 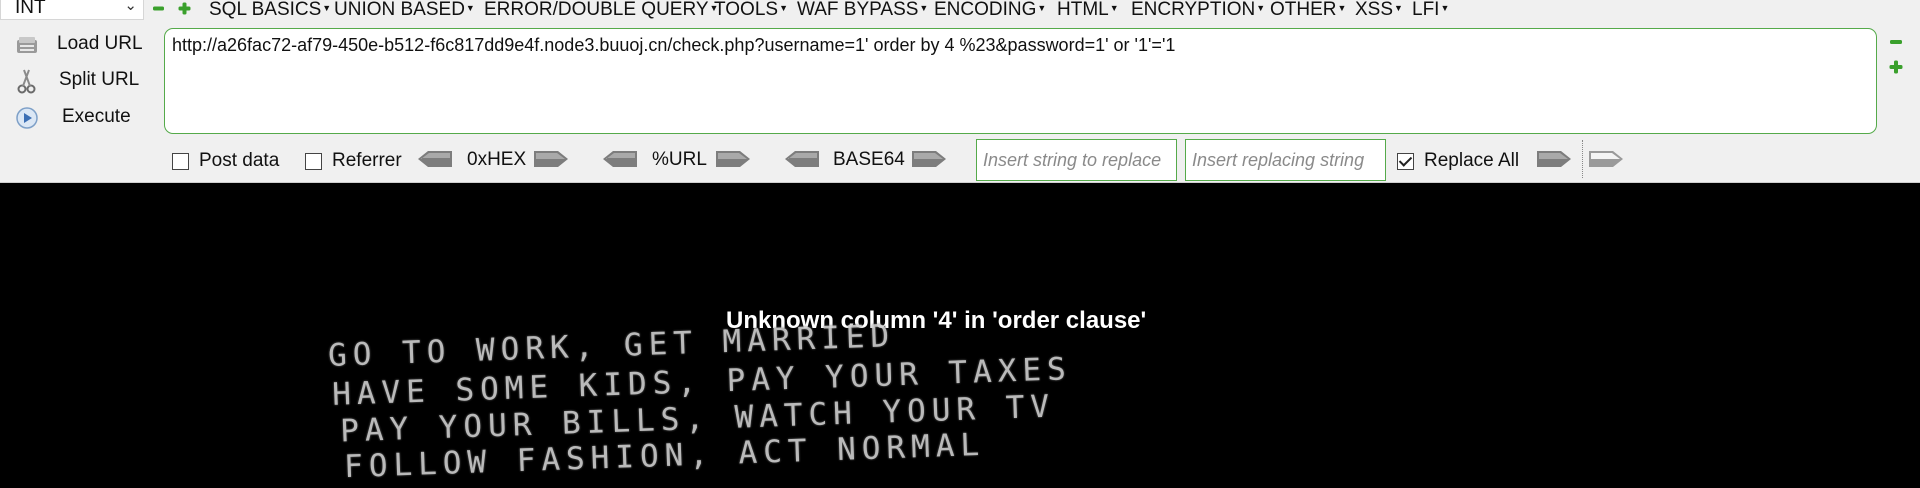 What do you see at coordinates (1076, 160) in the screenshot?
I see `replace-find-input` at bounding box center [1076, 160].